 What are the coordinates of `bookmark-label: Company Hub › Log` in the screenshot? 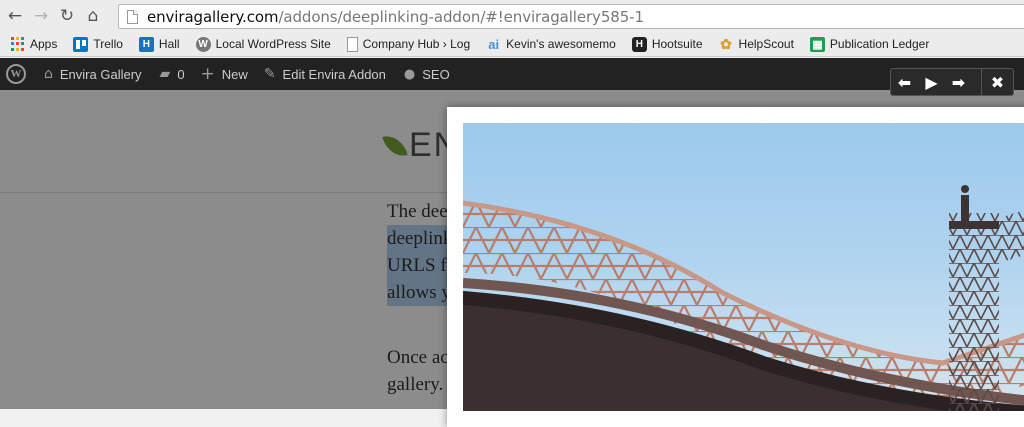 It's located at (416, 44).